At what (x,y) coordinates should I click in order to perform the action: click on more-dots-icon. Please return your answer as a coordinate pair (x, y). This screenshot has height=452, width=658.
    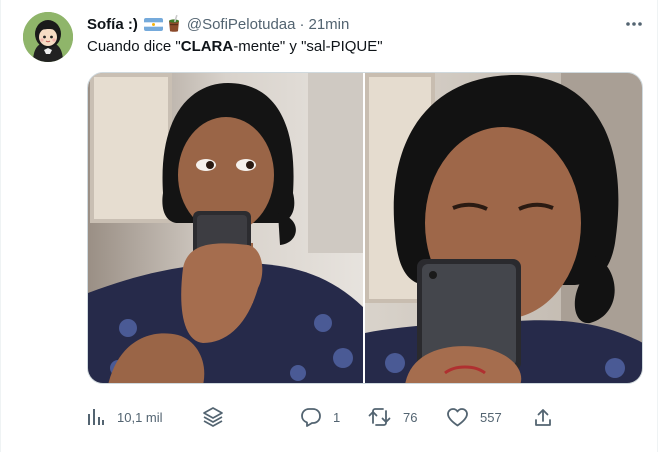
    Looking at the image, I should click on (634, 24).